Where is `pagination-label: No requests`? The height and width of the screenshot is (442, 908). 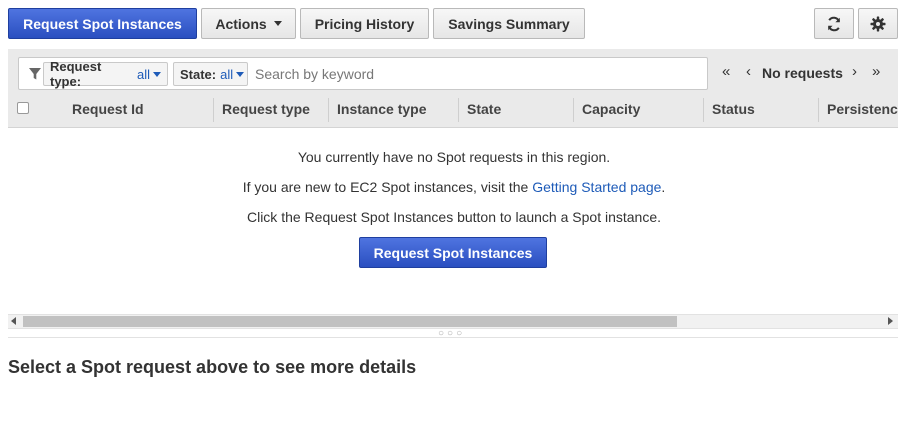 pagination-label: No requests is located at coordinates (802, 73).